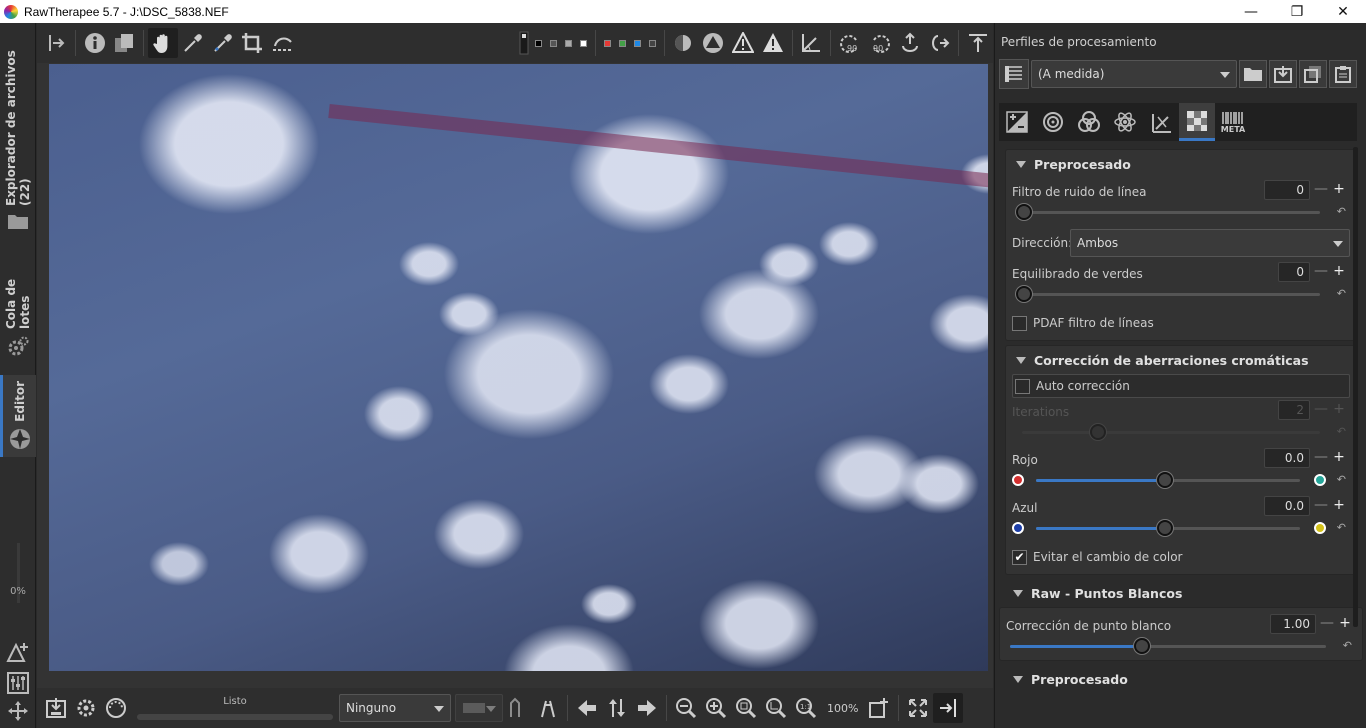  What do you see at coordinates (1313, 74) in the screenshot?
I see `copy-profile-icon` at bounding box center [1313, 74].